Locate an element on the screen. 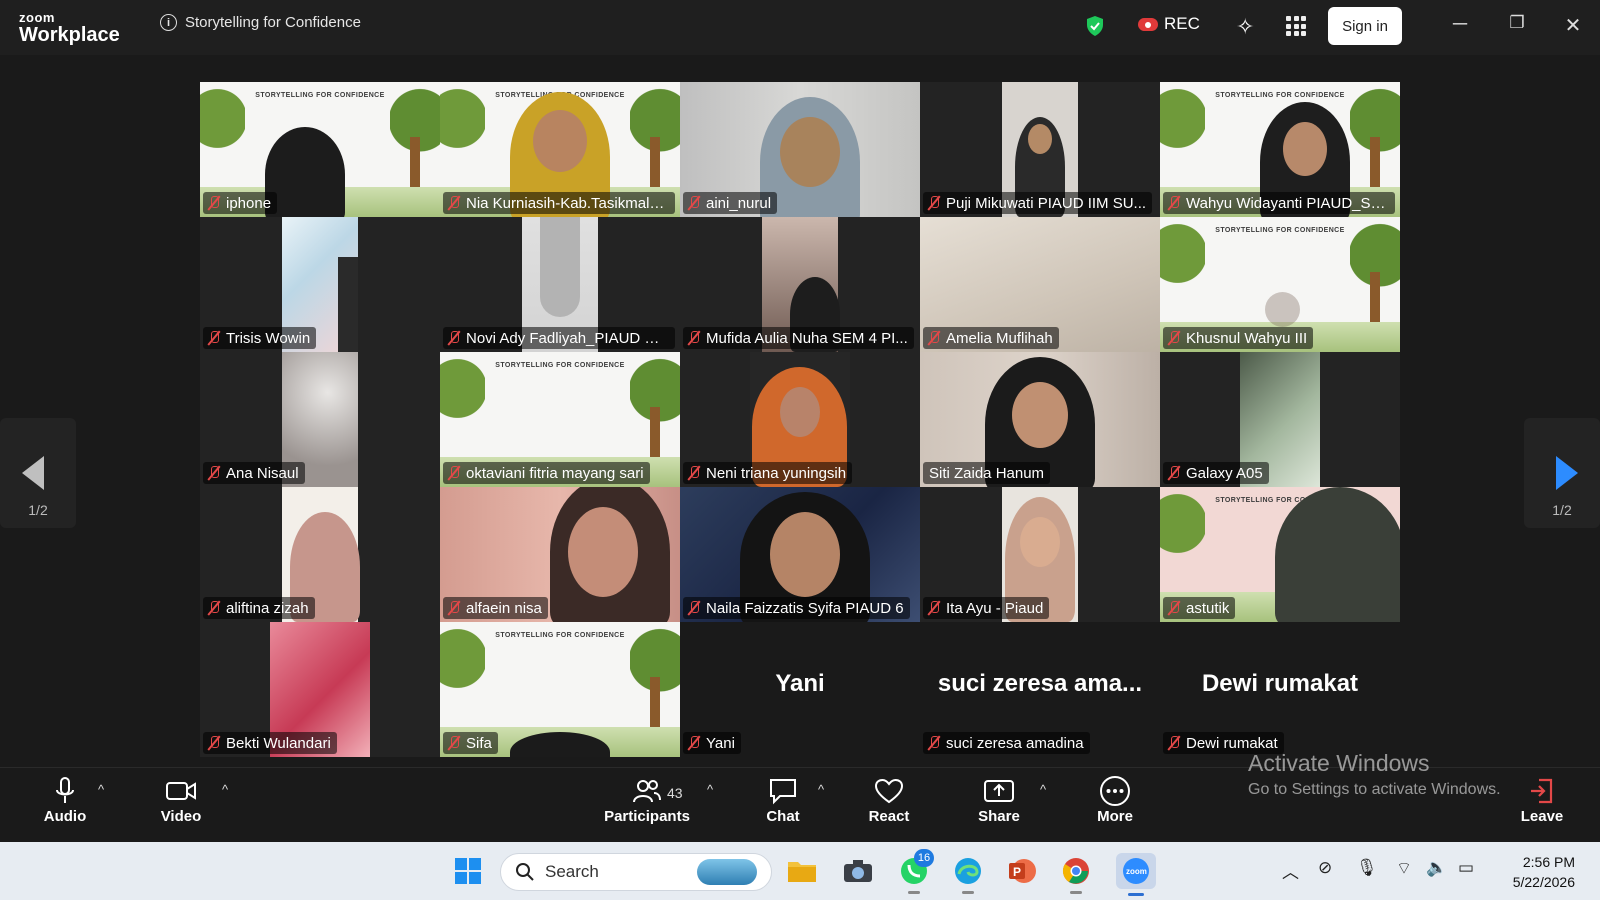  zoom-app-icon: zoom is located at coordinates (1136, 874).